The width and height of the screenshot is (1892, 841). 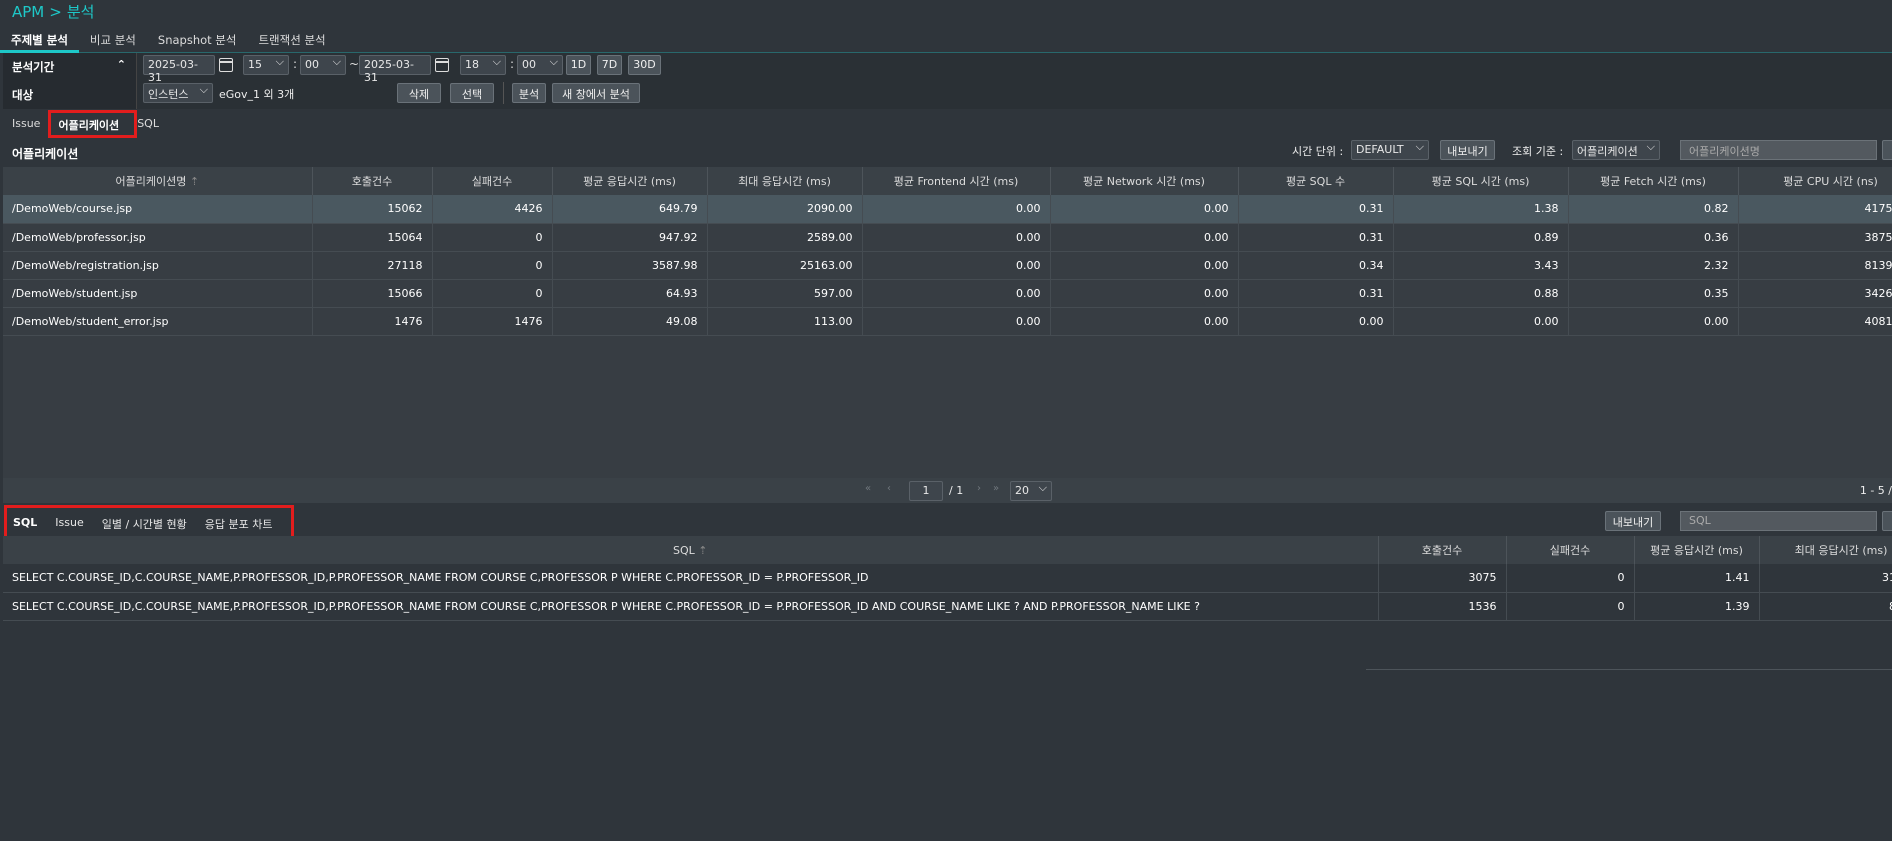 What do you see at coordinates (947, 490) in the screenshot?
I see `pagination: « ‹ 1 / 1 › » 20 1 - 5 /` at bounding box center [947, 490].